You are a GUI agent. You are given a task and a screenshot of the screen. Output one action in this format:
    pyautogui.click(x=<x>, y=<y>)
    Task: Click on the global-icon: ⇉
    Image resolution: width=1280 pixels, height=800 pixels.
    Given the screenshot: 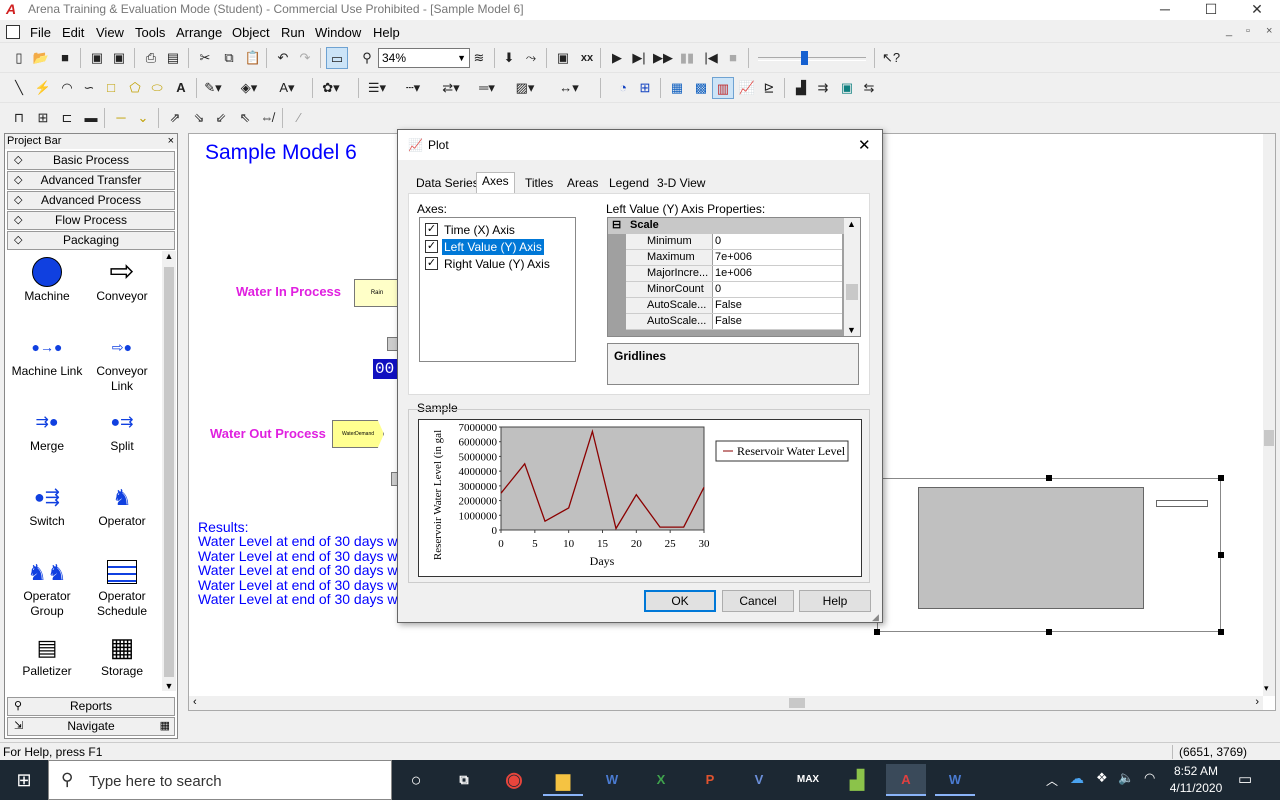 What is the action you would take?
    pyautogui.click(x=823, y=88)
    